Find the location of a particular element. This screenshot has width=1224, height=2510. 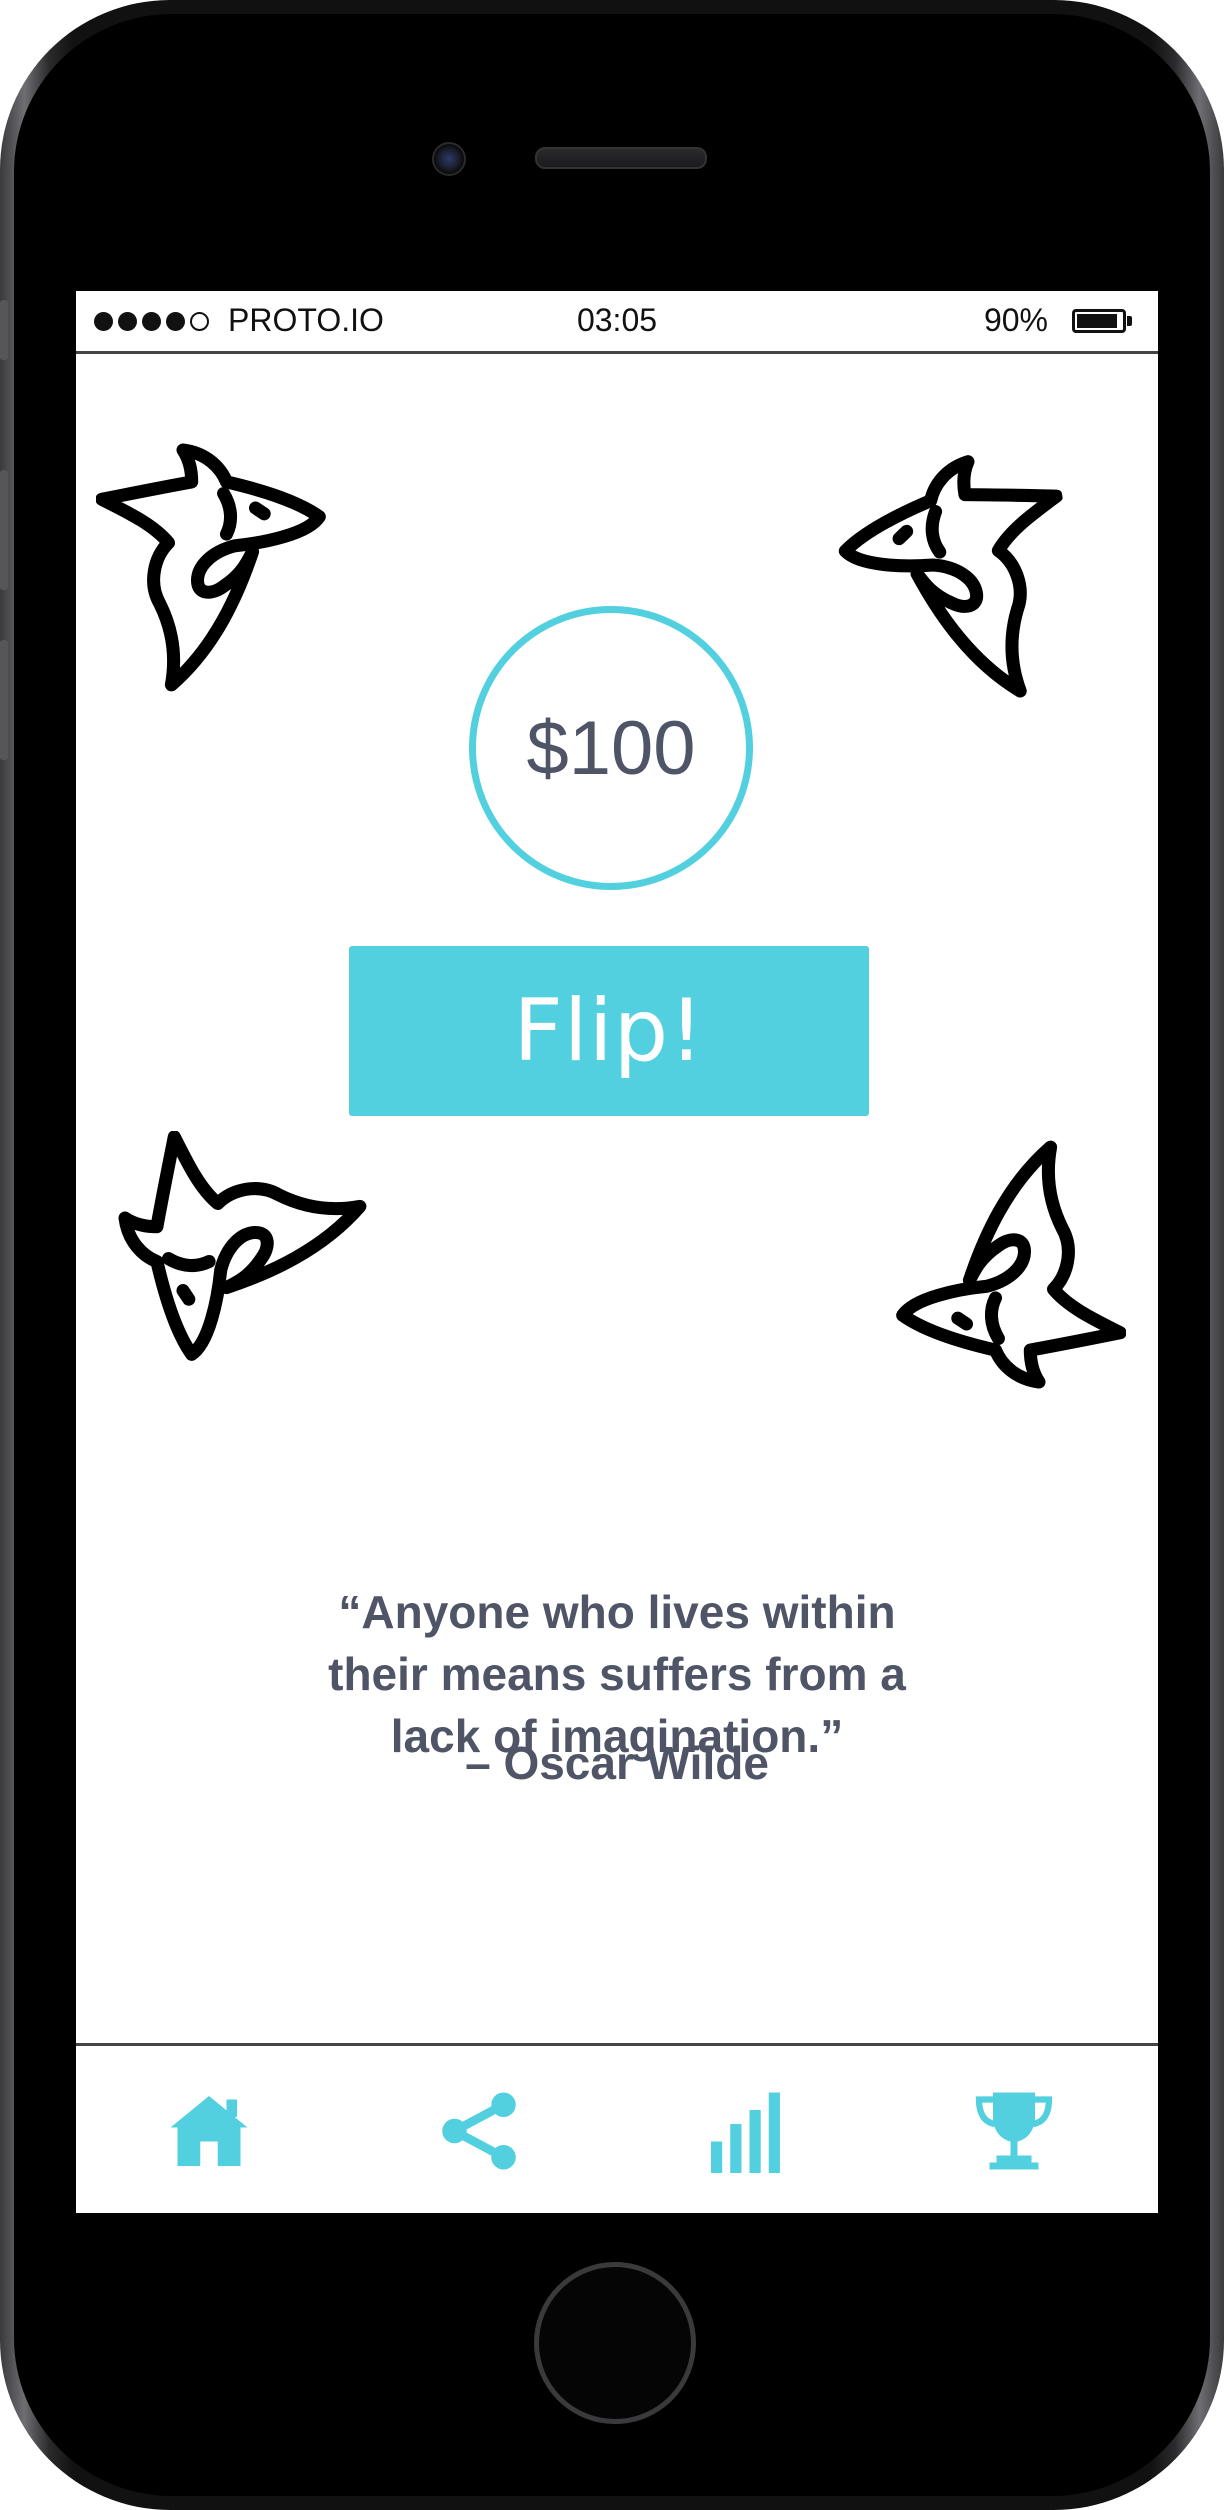

flip-button: Flip! is located at coordinates (609, 1031).